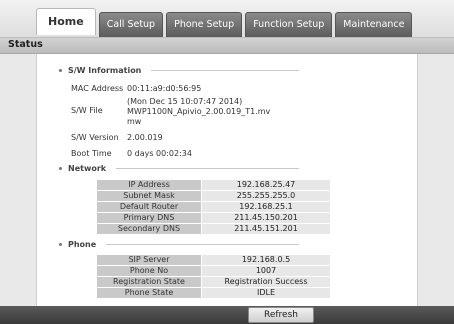 This screenshot has height=324, width=454. What do you see at coordinates (265, 185) in the screenshot?
I see `ip-address-value: 192.168.25.47` at bounding box center [265, 185].